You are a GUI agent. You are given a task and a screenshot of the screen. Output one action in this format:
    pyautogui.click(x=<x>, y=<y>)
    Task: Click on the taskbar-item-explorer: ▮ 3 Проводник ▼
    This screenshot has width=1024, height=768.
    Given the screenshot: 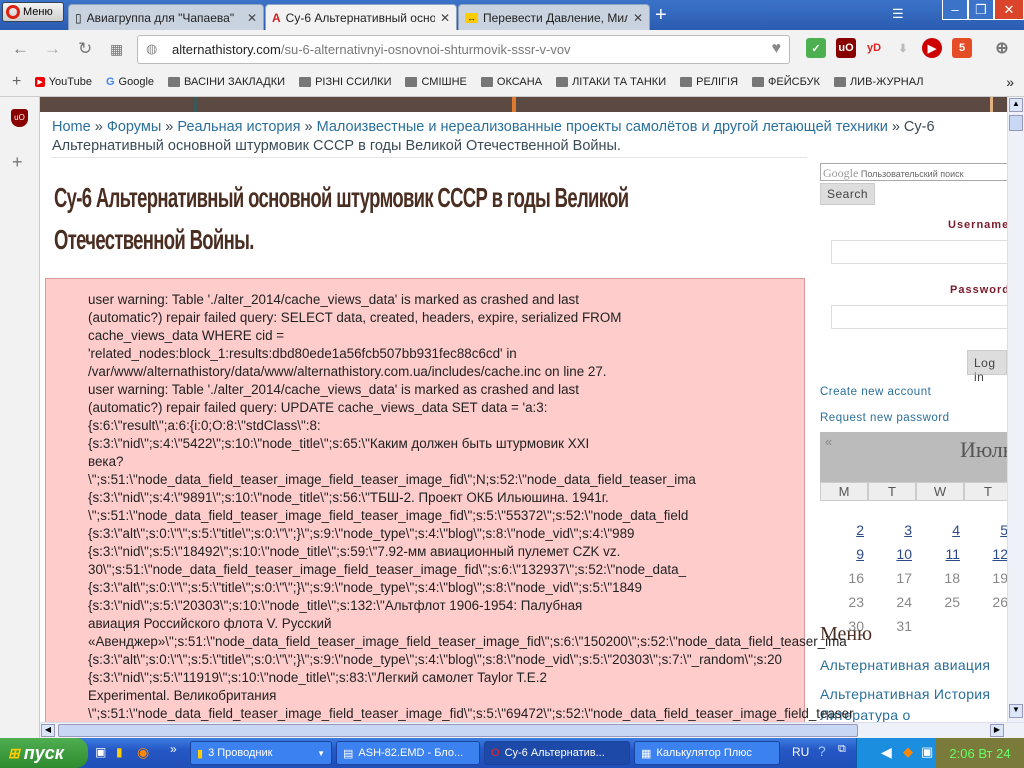 What is the action you would take?
    pyautogui.click(x=261, y=753)
    